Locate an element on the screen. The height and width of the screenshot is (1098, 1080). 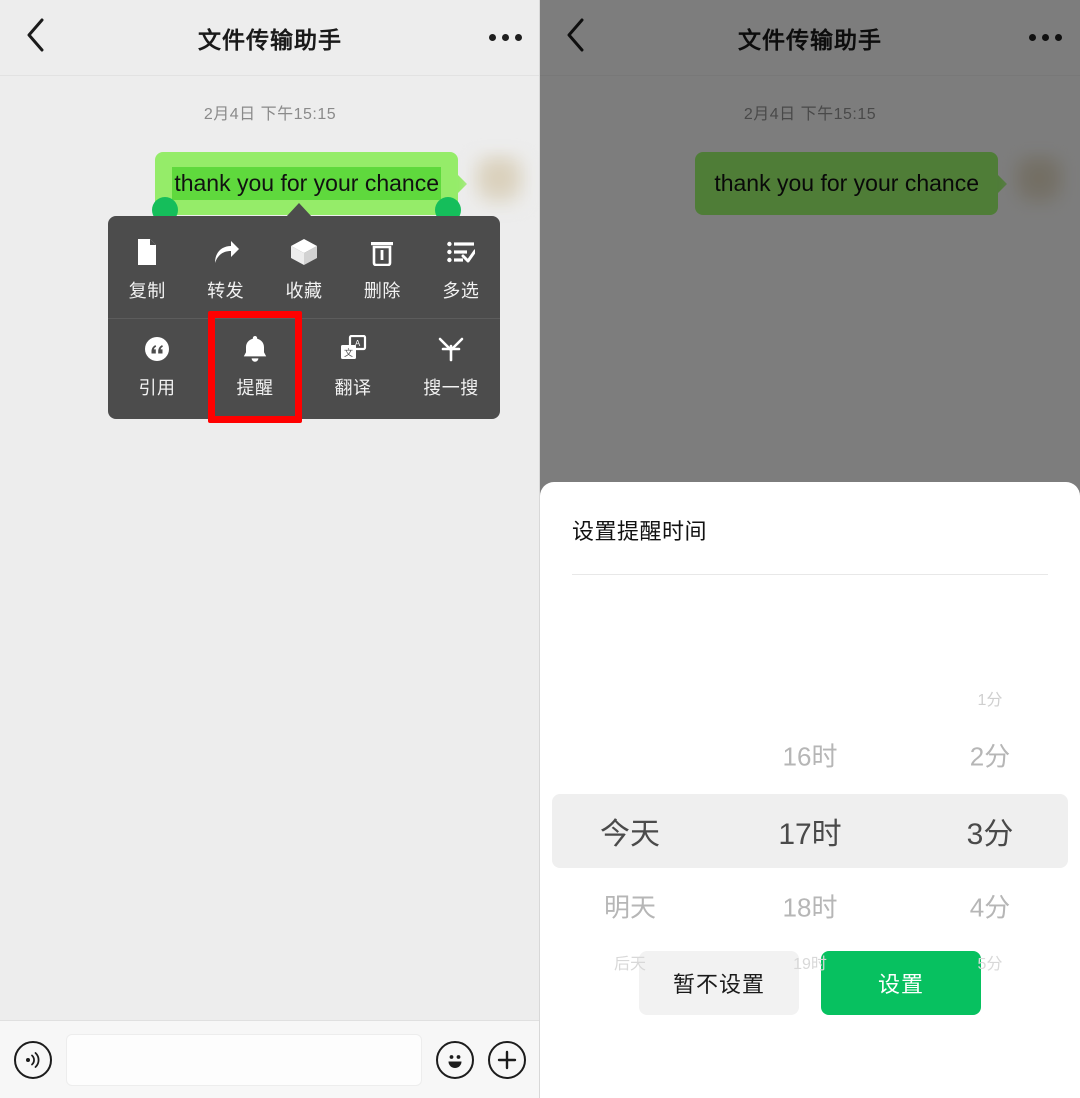
context-menu-label: 搜一搜 is located at coordinates (451, 388).